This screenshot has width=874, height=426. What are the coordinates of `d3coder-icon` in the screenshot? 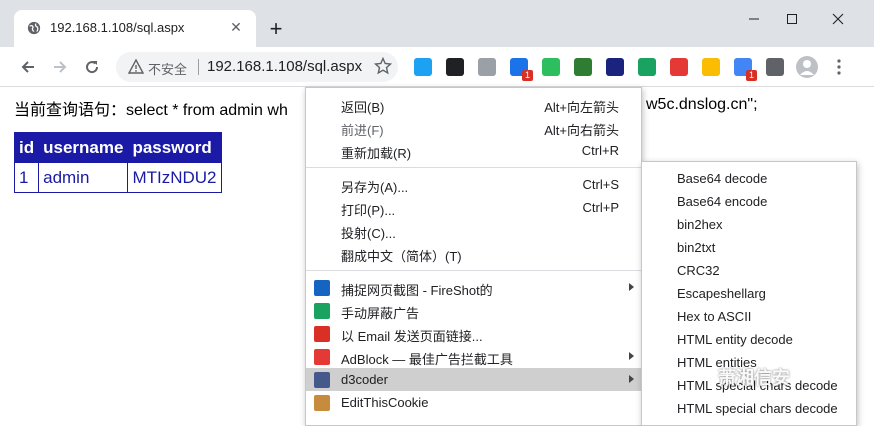 It's located at (322, 380).